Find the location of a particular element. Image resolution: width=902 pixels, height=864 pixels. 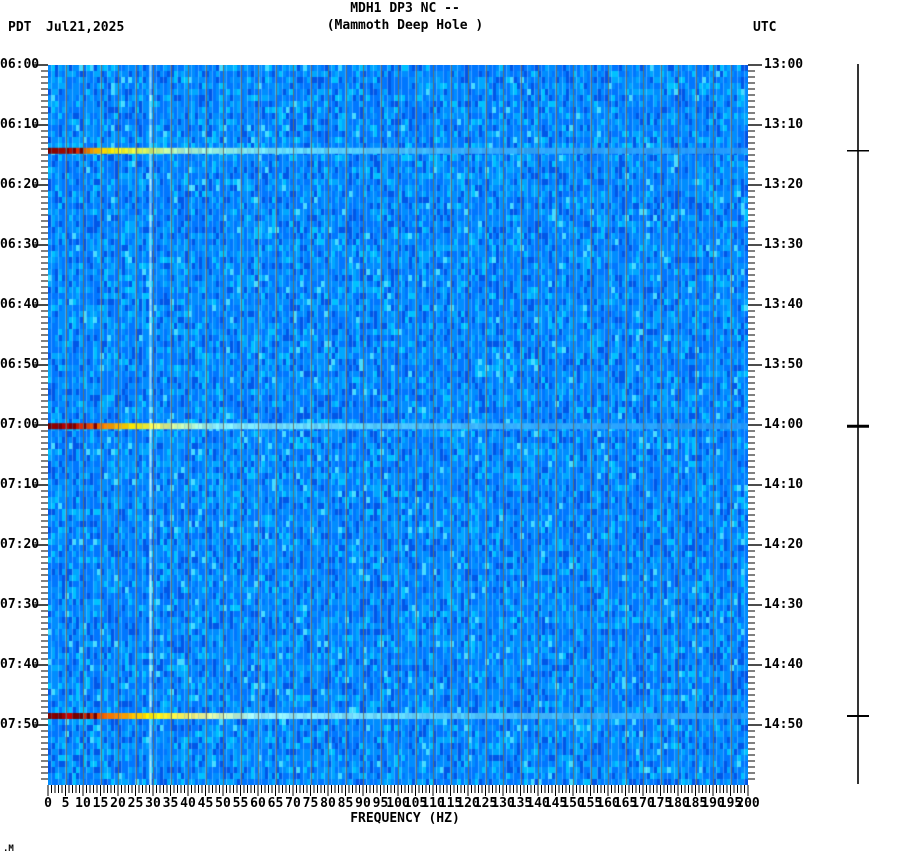

page-title: MDH1 DP3 NC -- is located at coordinates (405, 8).